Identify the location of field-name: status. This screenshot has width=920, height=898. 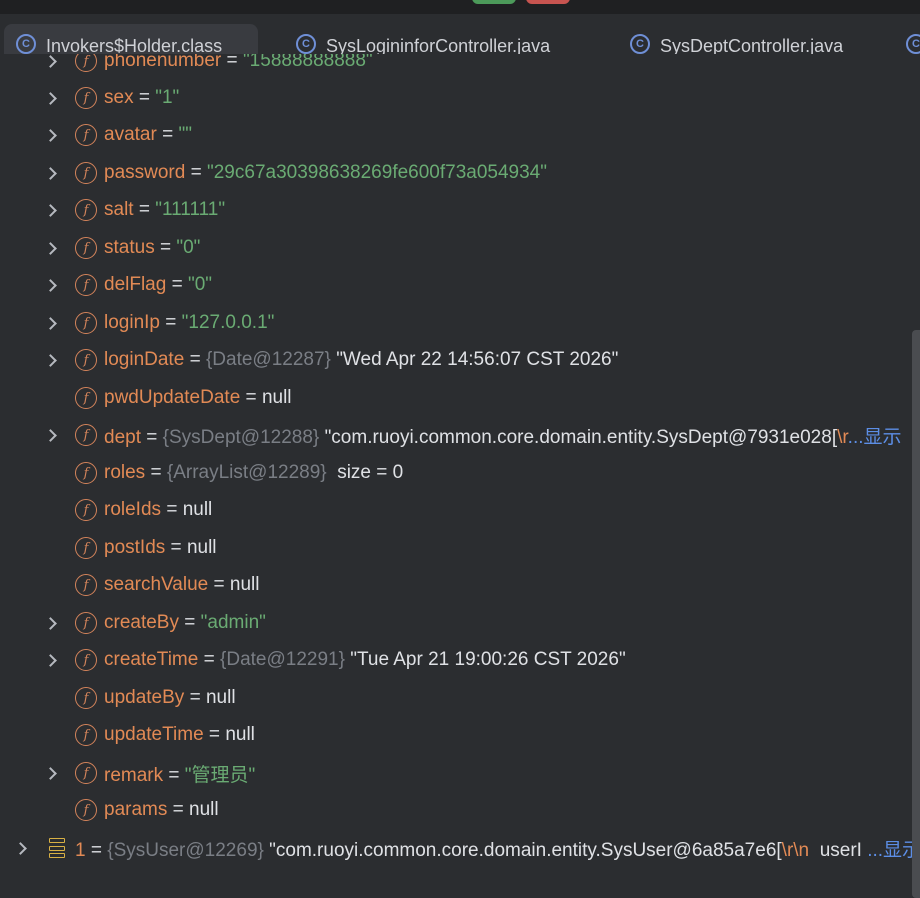
(129, 247).